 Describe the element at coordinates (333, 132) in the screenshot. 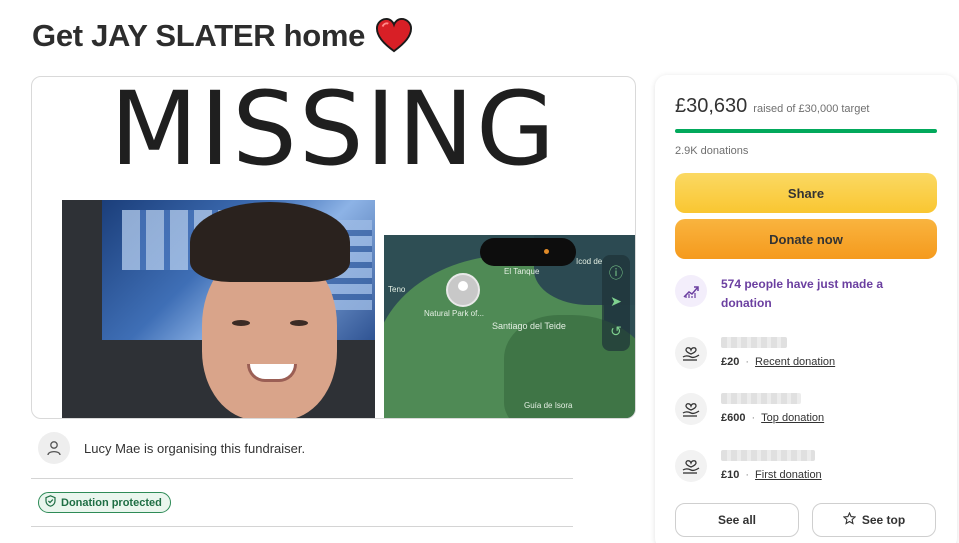

I see `missing-headline: MISSING` at that location.